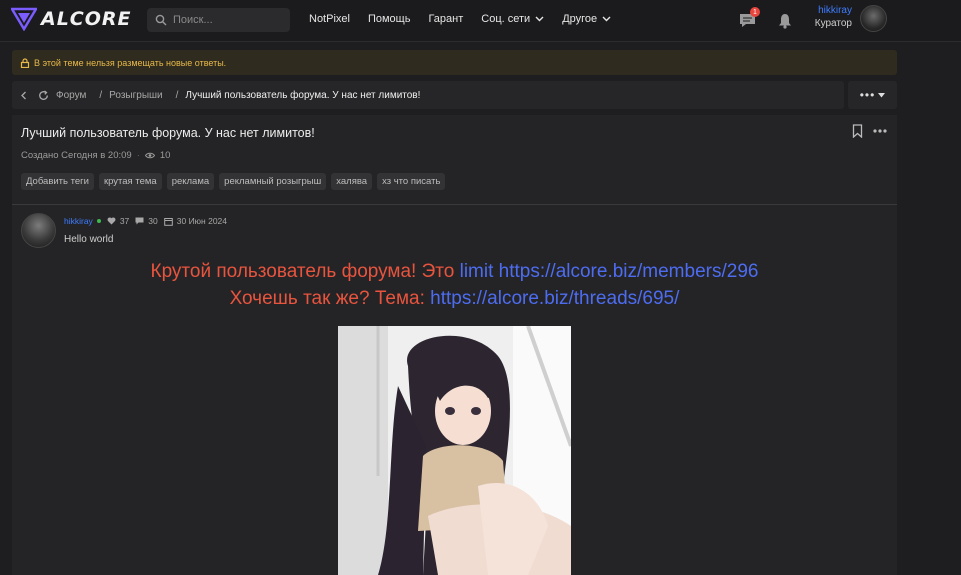 This screenshot has width=961, height=575. Describe the element at coordinates (25, 62) in the screenshot. I see `lock-icon` at that location.